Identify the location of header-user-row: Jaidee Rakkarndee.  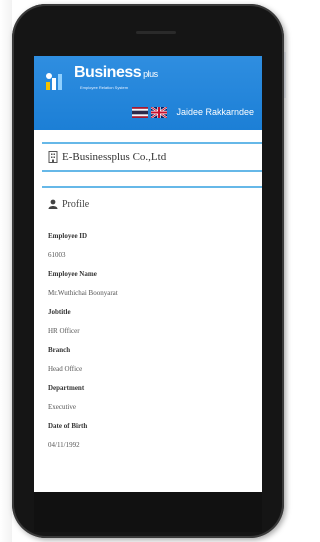
(193, 112).